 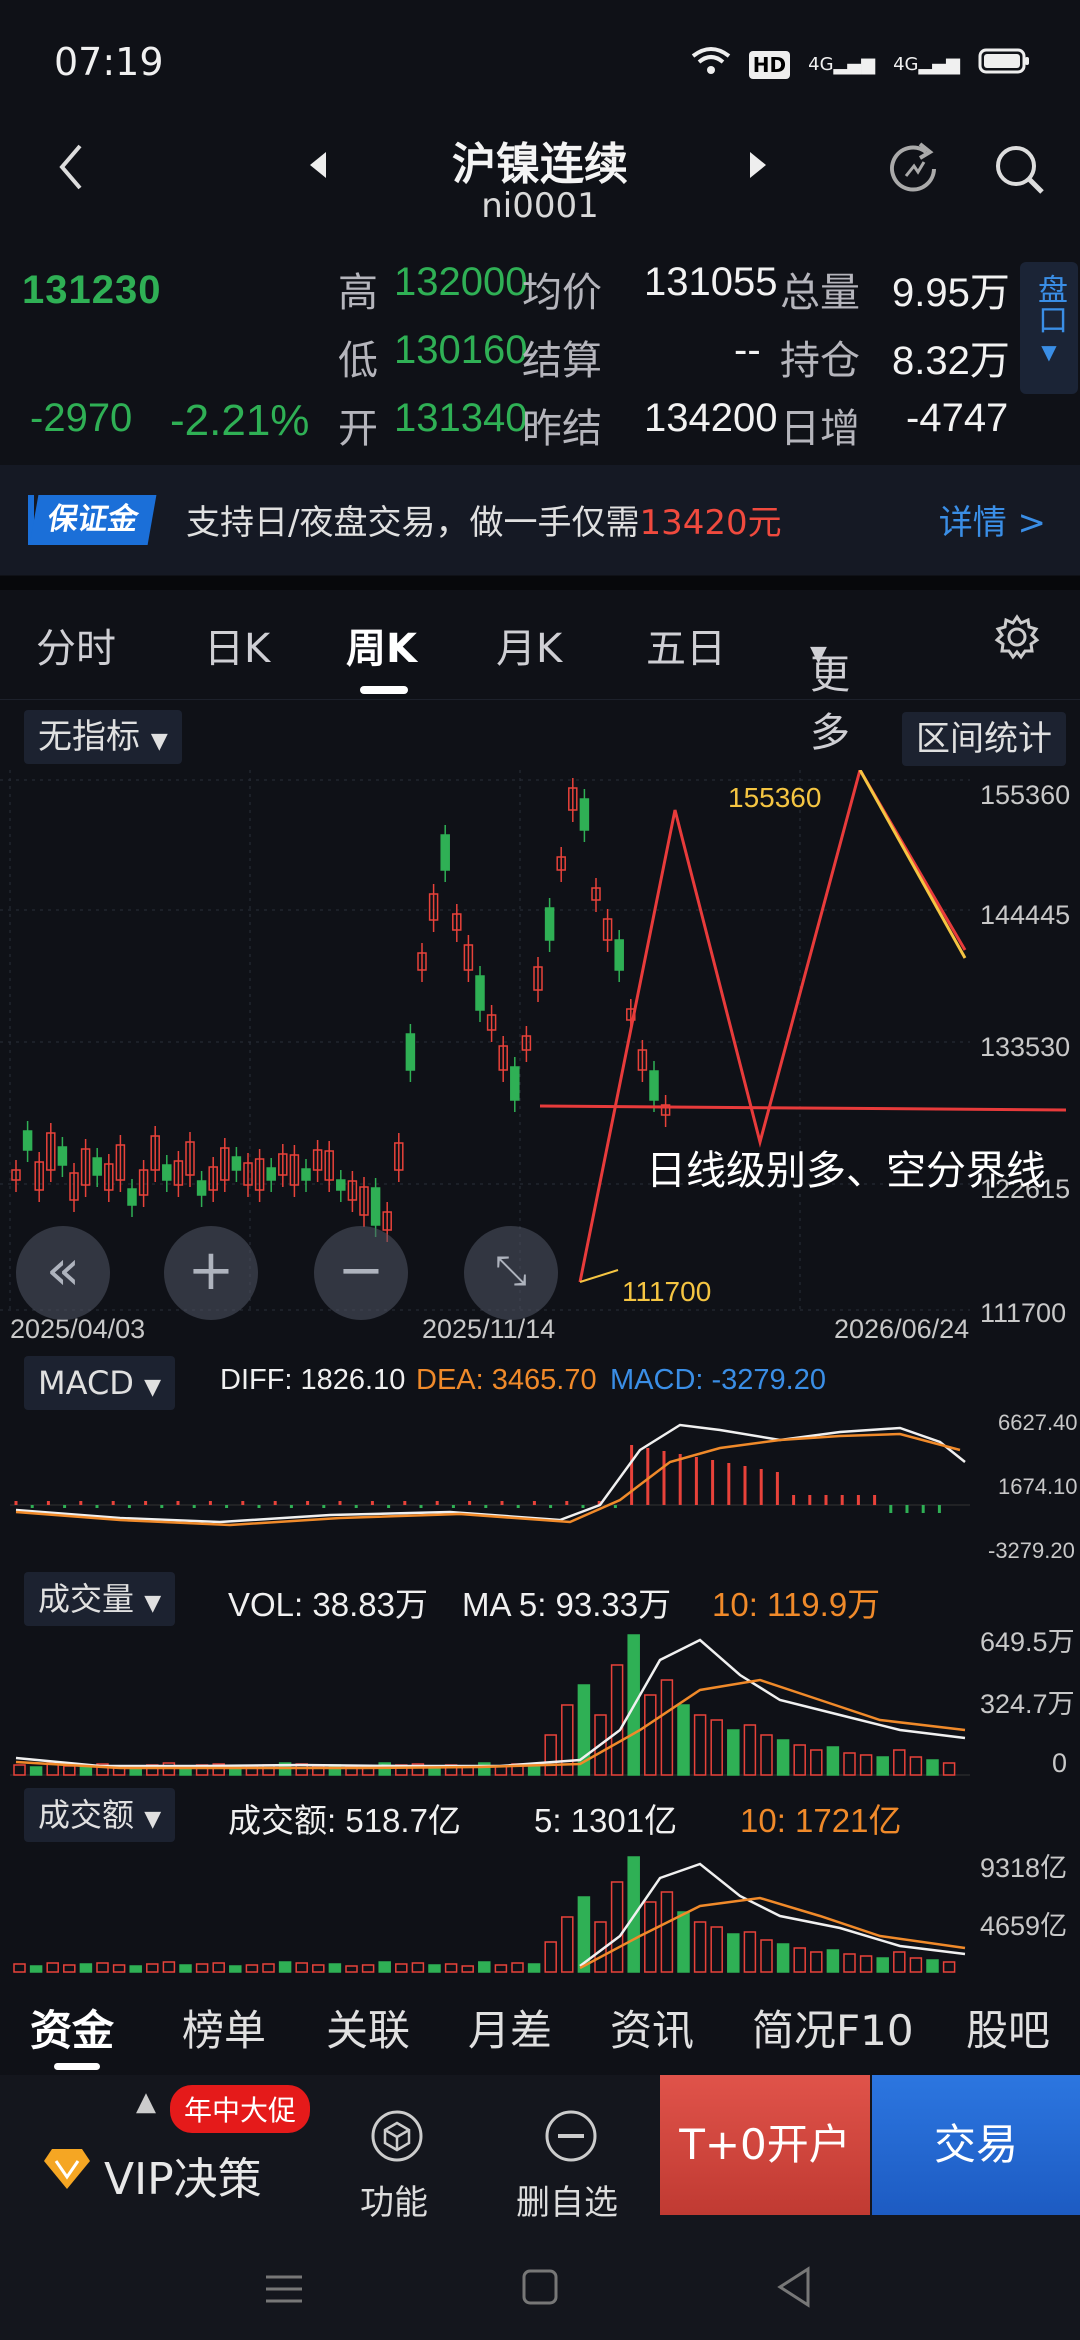 What do you see at coordinates (1027, 1642) in the screenshot?
I see `vol-tick-1: 649.5万` at bounding box center [1027, 1642].